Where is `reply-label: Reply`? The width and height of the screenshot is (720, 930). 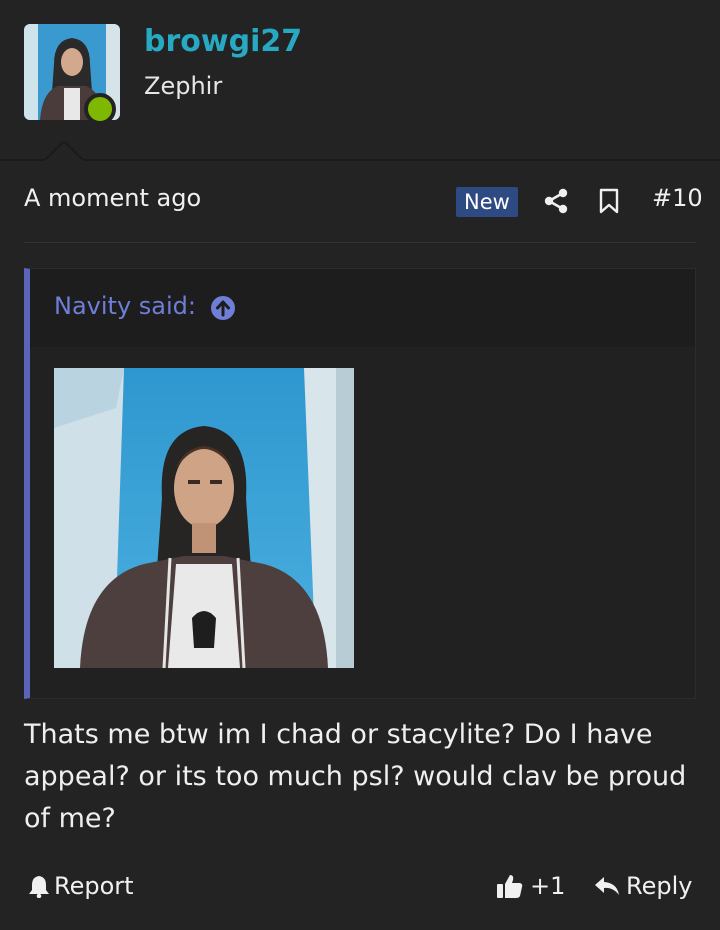
reply-label: Reply is located at coordinates (659, 886).